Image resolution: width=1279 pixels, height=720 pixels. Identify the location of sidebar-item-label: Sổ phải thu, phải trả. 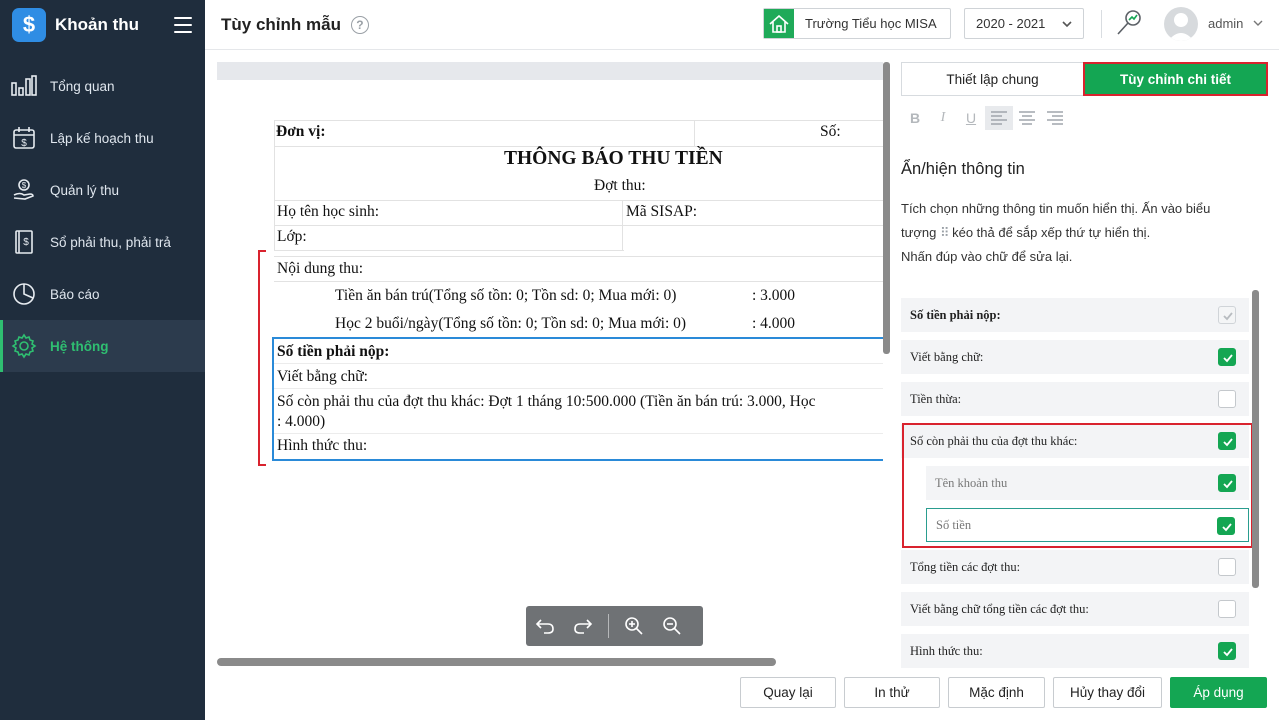
(110, 242).